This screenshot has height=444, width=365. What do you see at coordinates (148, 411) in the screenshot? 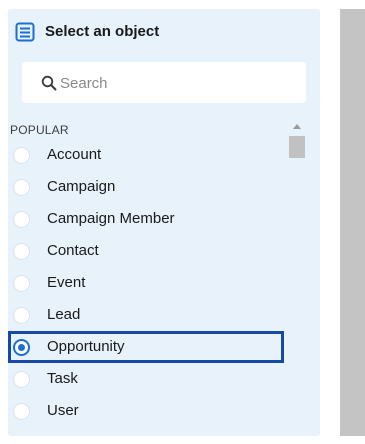
I see `object-option-user: User` at bounding box center [148, 411].